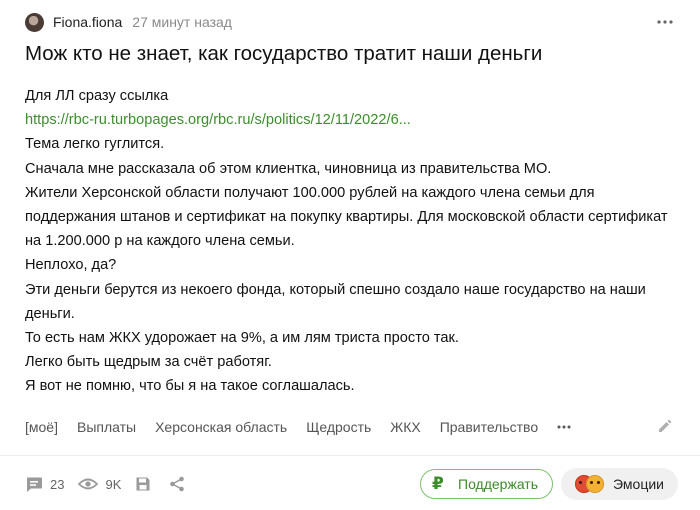  Describe the element at coordinates (34, 484) in the screenshot. I see `comment-icon` at that location.